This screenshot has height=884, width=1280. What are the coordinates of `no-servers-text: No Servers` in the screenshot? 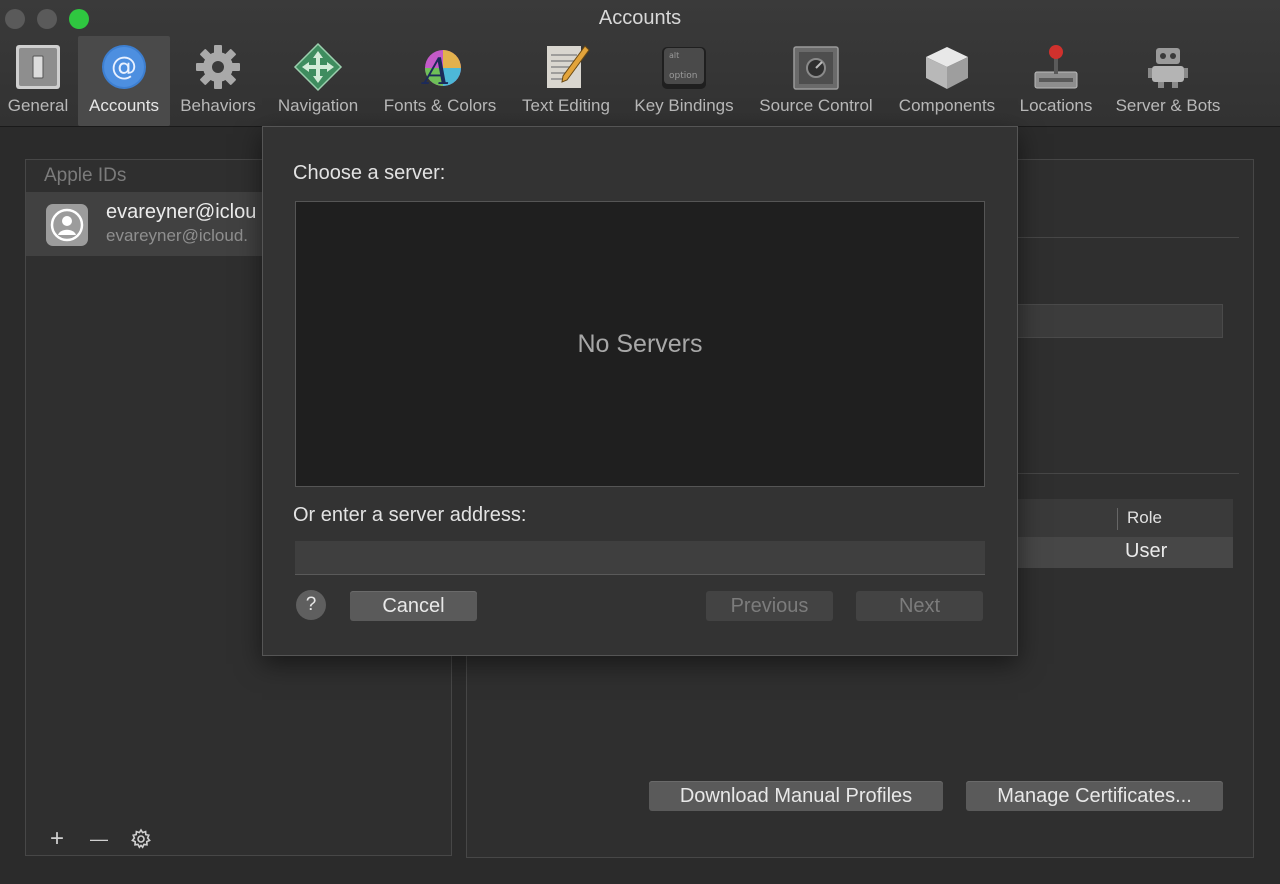 It's located at (640, 344).